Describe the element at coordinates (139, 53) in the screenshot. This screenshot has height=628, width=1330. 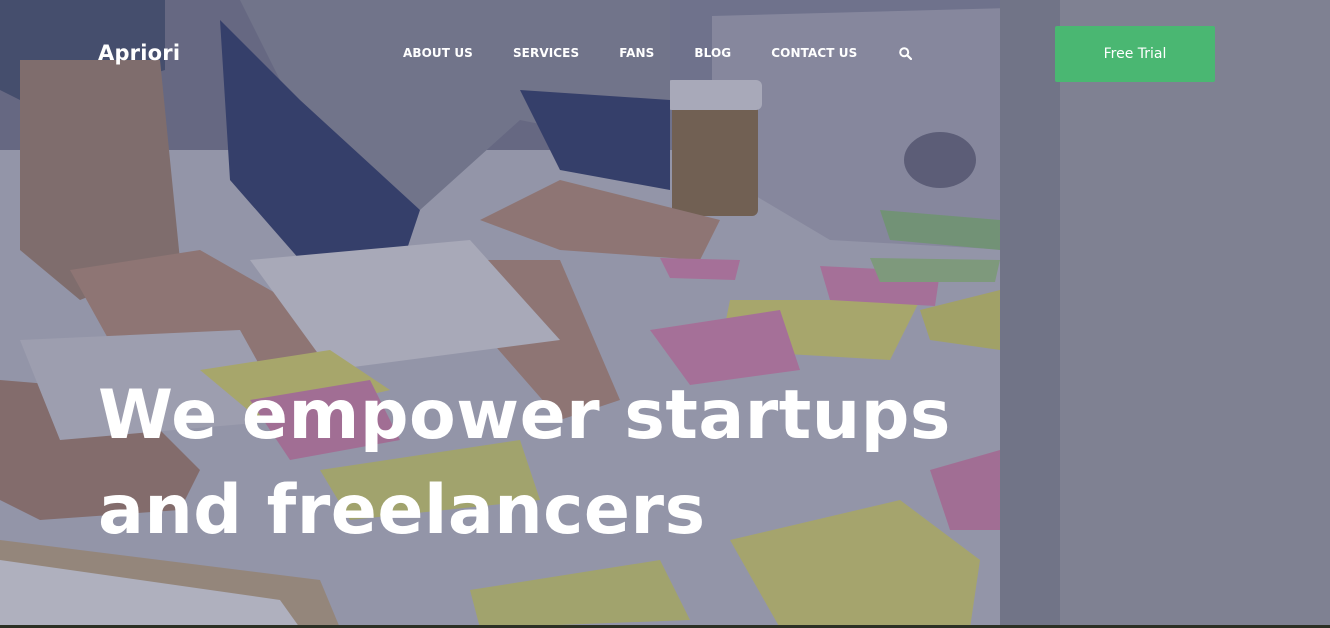
I see `brand-logo: Apriori` at that location.